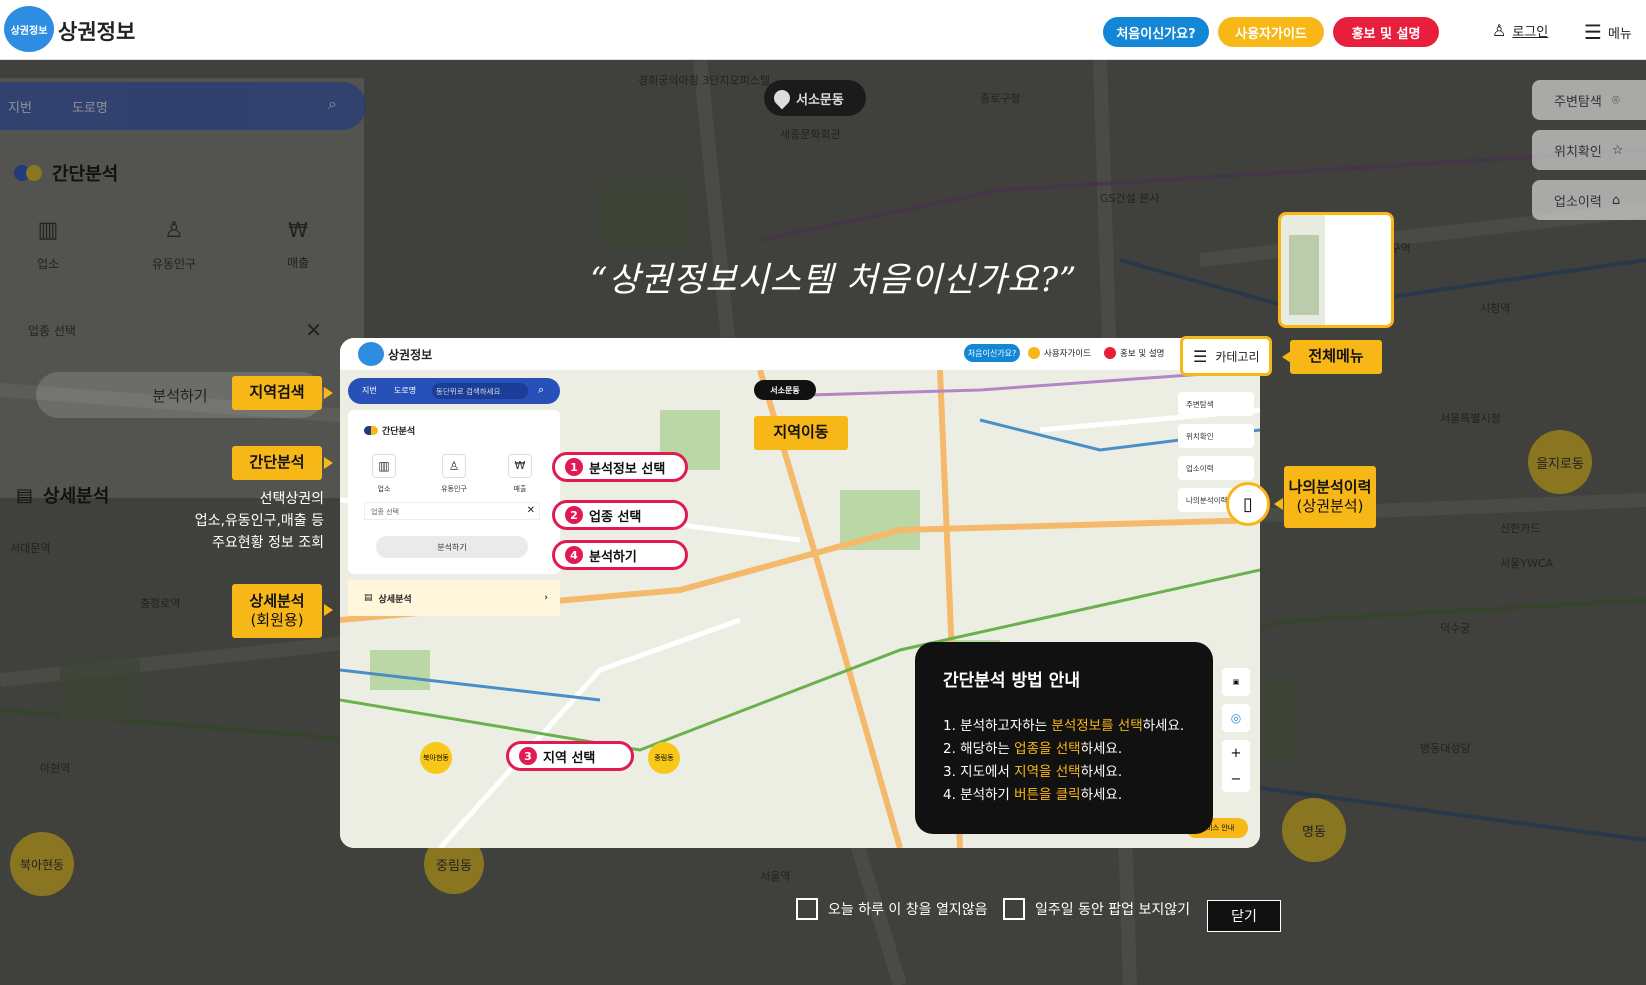 The width and height of the screenshot is (1646, 985). I want to click on login-link: ♙ 로그인, so click(1520, 30).